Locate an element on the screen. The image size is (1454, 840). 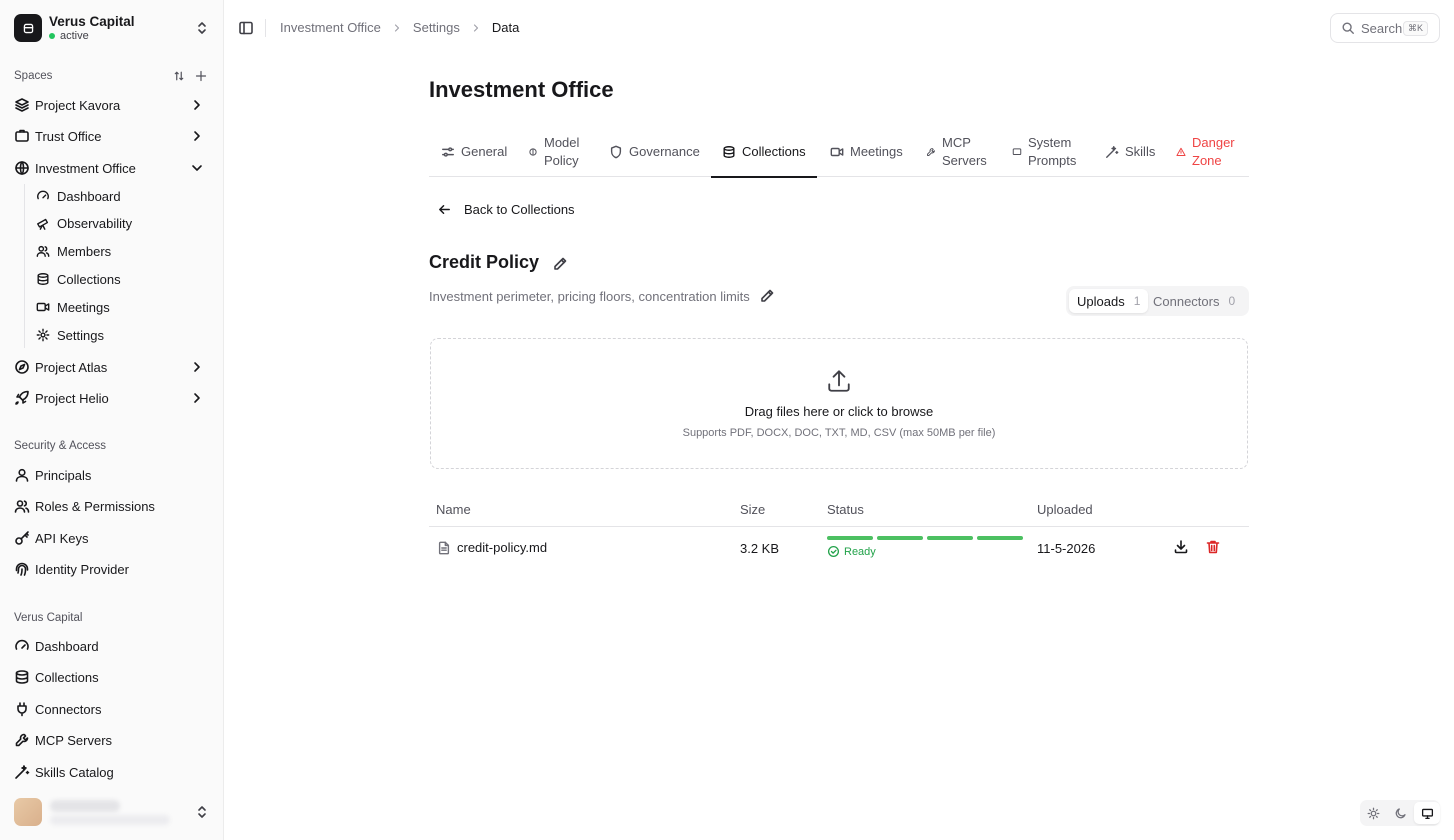
arrow-left-icon is located at coordinates (444, 209).